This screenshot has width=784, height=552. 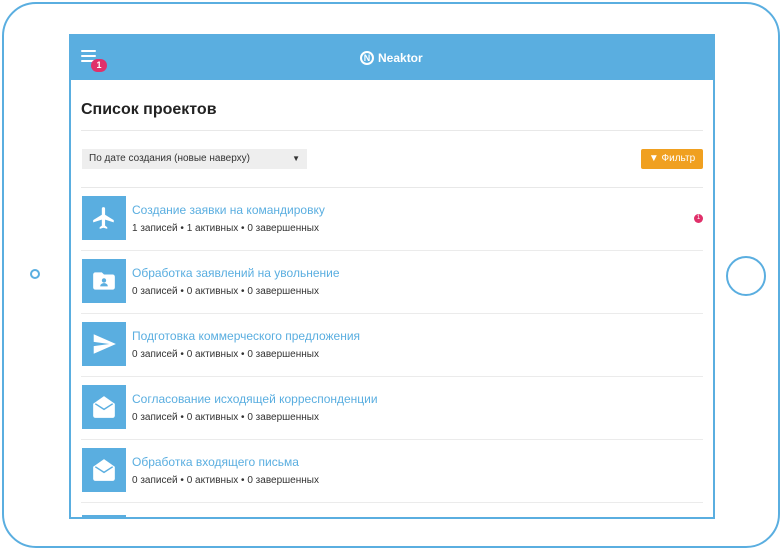 What do you see at coordinates (698, 218) in the screenshot?
I see `project-badge: 1` at bounding box center [698, 218].